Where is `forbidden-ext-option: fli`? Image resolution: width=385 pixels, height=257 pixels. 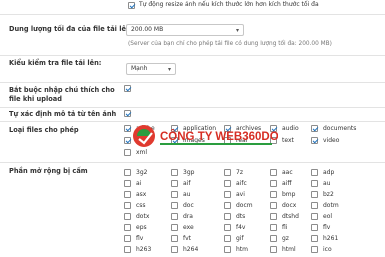 forbidden-ext-option: fli is located at coordinates (278, 227).